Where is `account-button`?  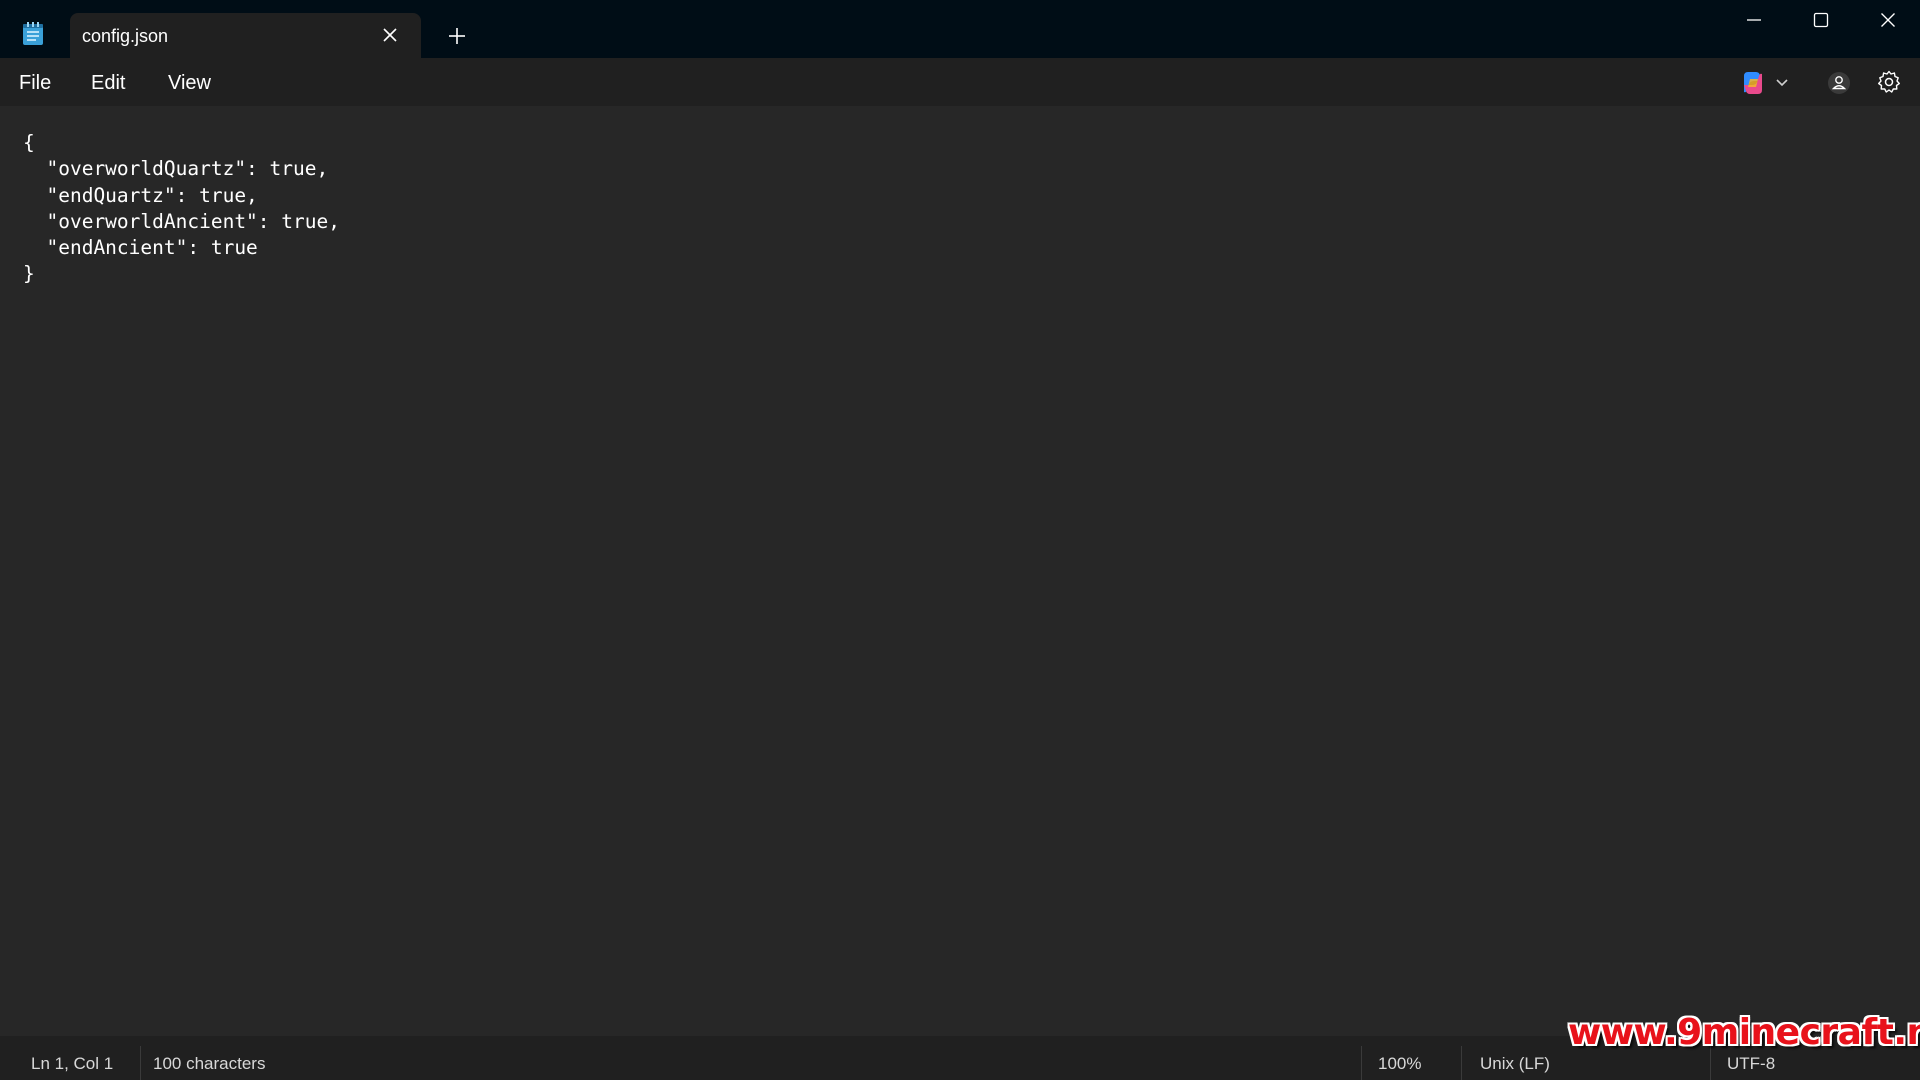 account-button is located at coordinates (1839, 83).